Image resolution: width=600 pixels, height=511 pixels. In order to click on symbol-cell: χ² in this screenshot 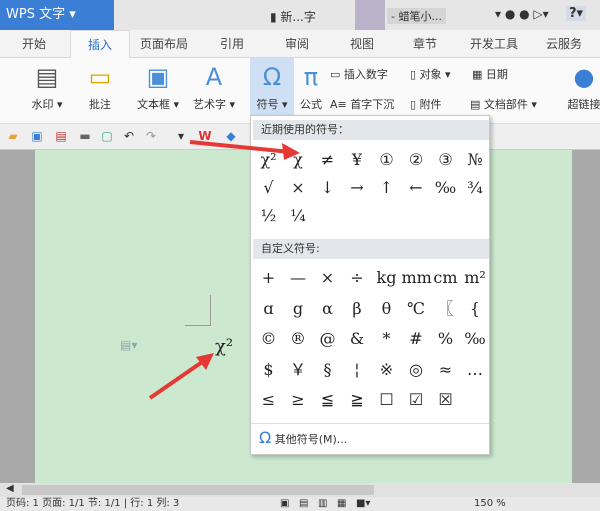, I will do `click(268, 160)`.